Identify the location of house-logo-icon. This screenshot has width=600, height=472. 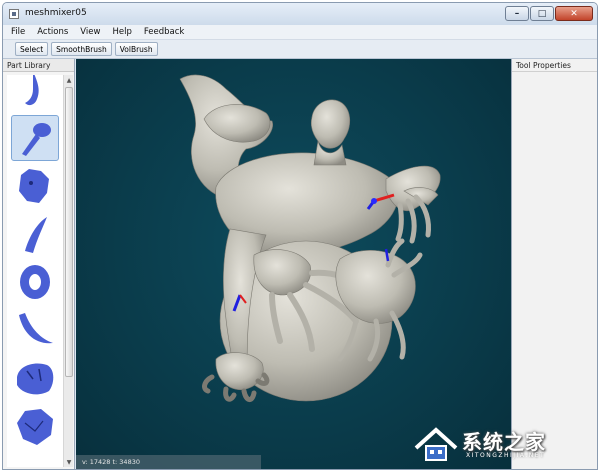
(436, 444).